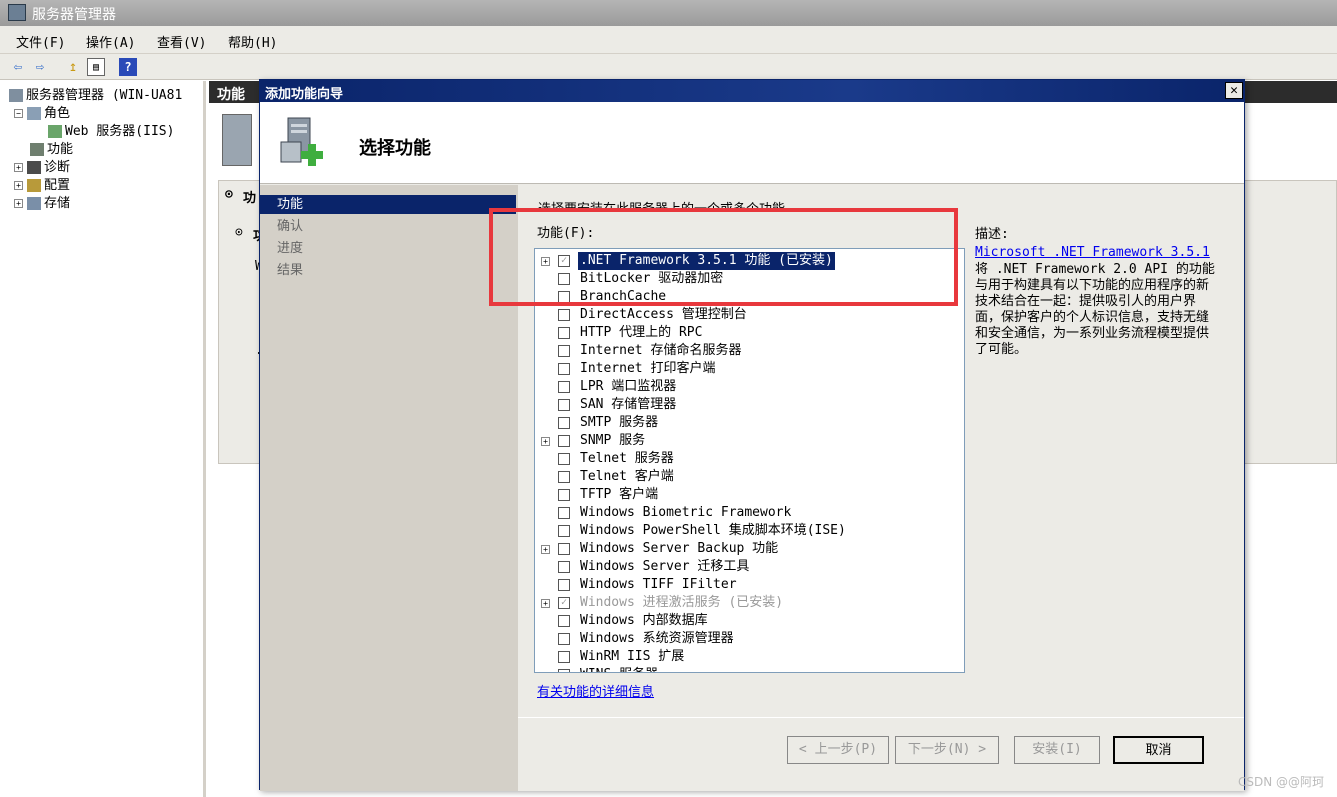 This screenshot has width=1337, height=797. I want to click on features-icon, so click(37, 149).